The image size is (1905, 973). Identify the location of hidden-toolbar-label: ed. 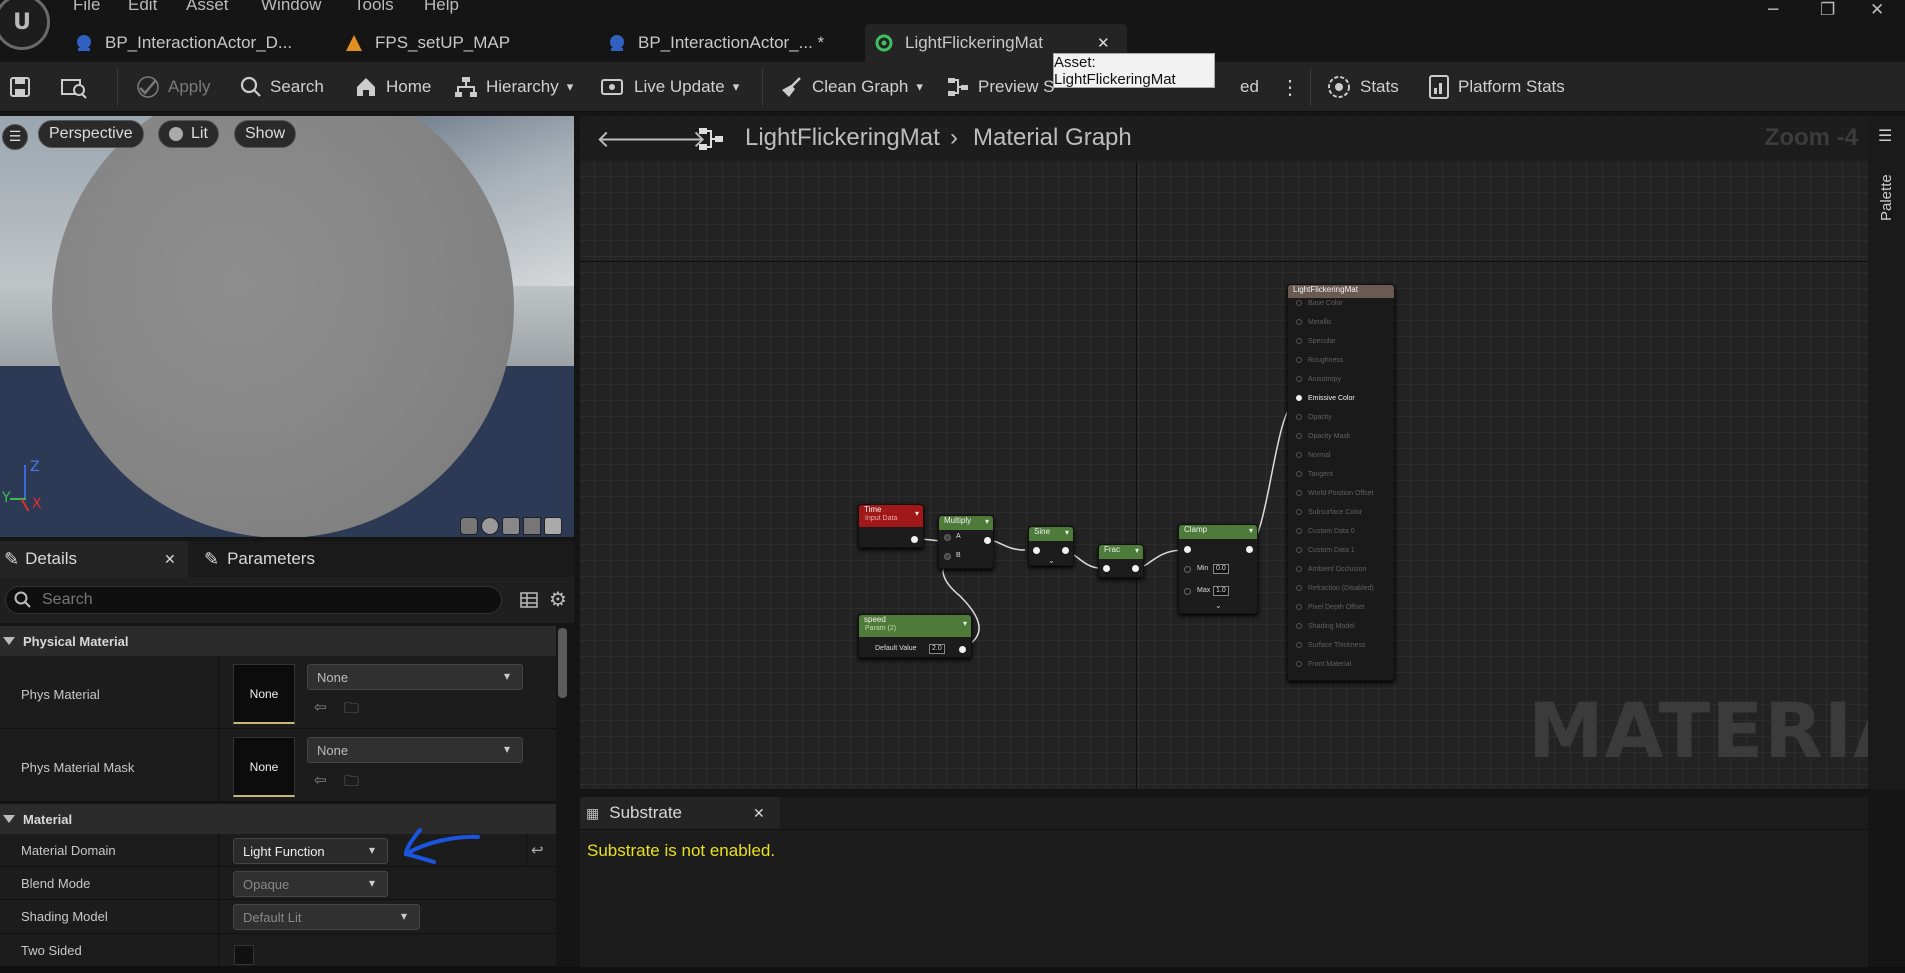
(1249, 87).